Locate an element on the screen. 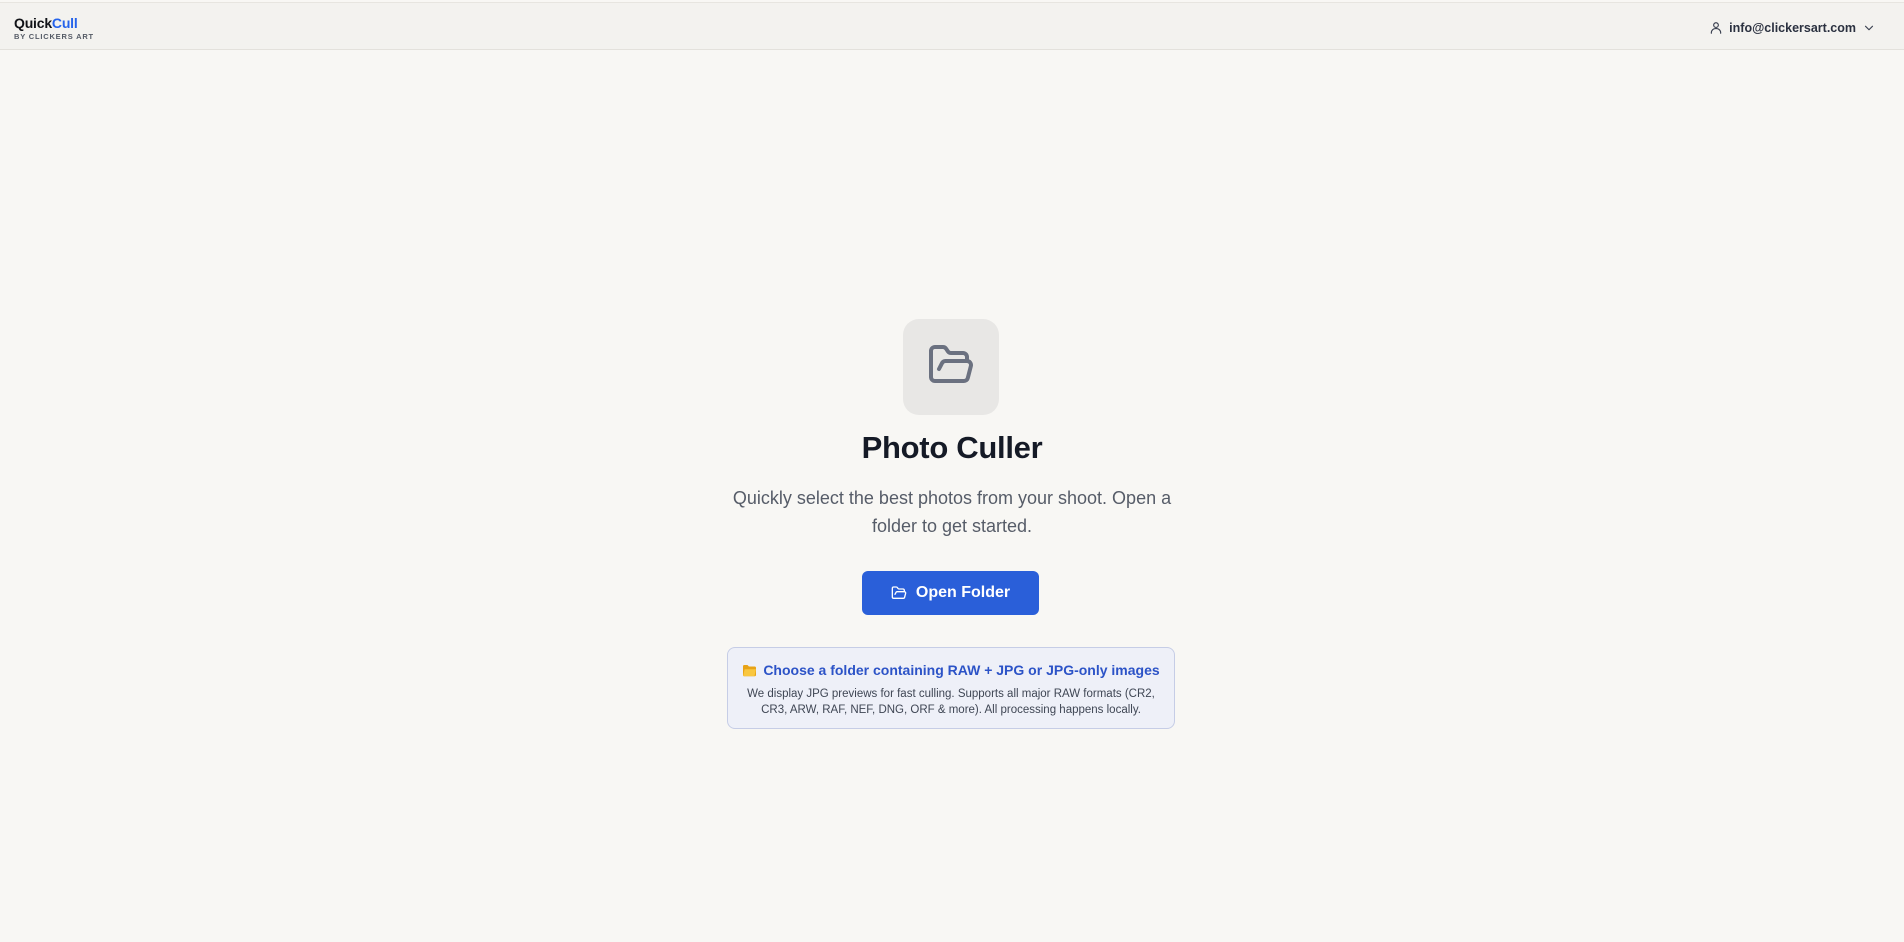  user-email: info@clickersart.com is located at coordinates (1792, 28).